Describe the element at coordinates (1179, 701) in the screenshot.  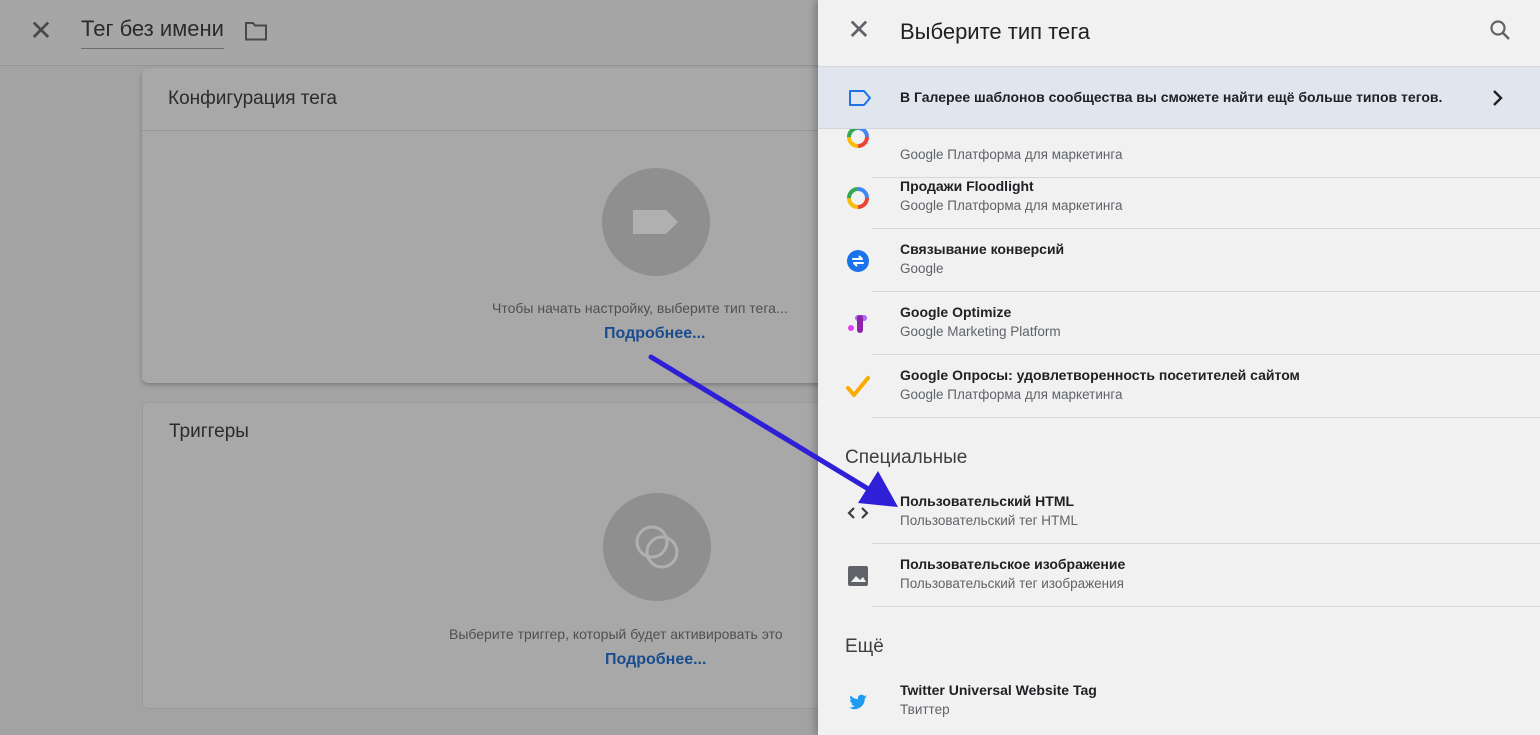
I see `list-item: Twitter Universal Website Tag Твиттер` at that location.